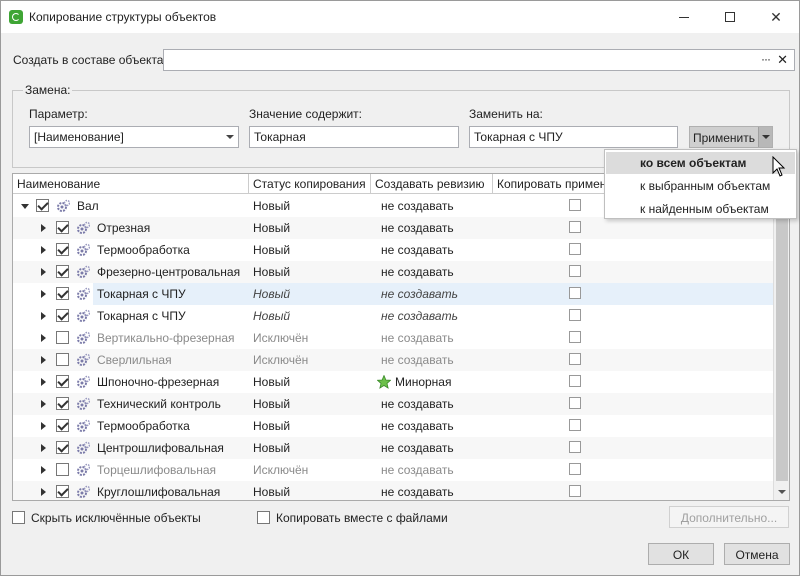 This screenshot has width=800, height=576. What do you see at coordinates (166, 338) in the screenshot?
I see `row-name: Вертикально-фрезерная` at bounding box center [166, 338].